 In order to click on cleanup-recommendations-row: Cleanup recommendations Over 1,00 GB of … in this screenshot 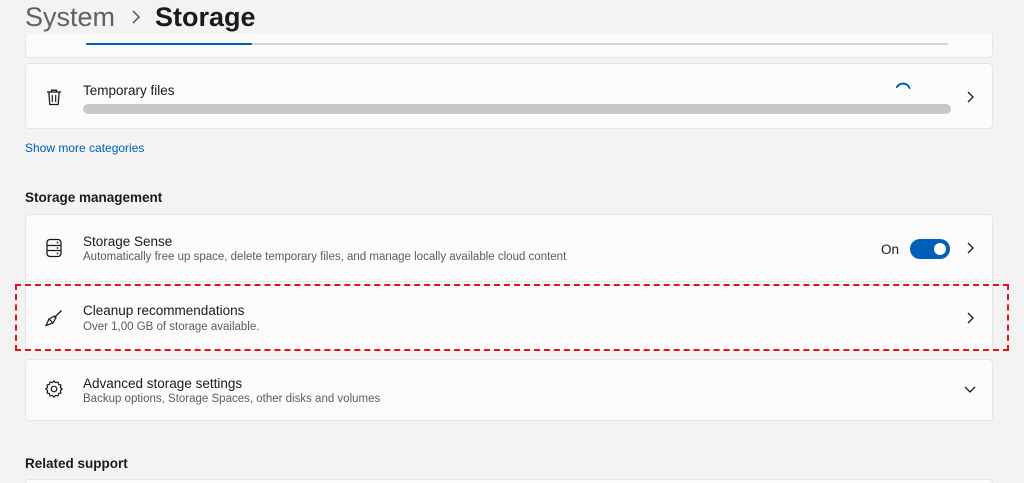, I will do `click(509, 317)`.